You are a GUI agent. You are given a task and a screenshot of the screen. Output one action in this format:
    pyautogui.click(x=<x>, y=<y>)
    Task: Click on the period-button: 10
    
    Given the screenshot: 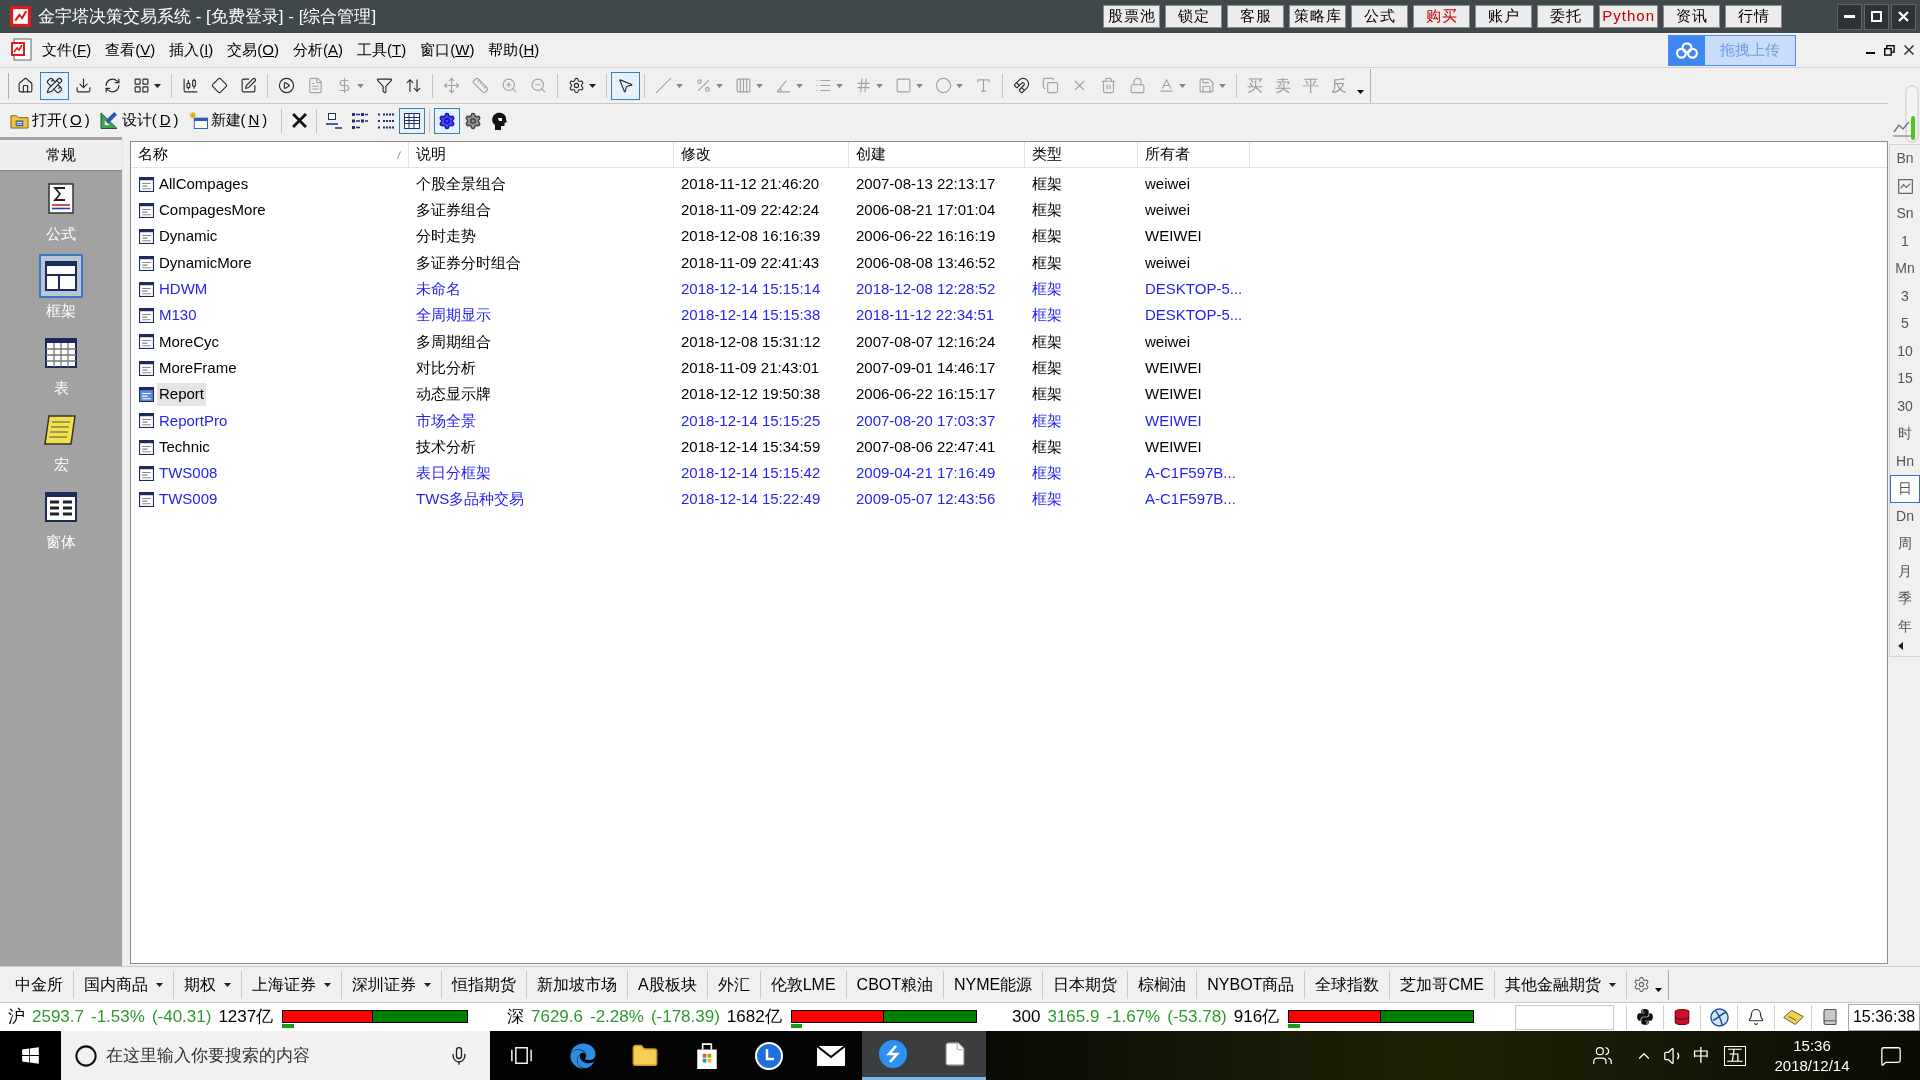 What is the action you would take?
    pyautogui.click(x=1905, y=351)
    